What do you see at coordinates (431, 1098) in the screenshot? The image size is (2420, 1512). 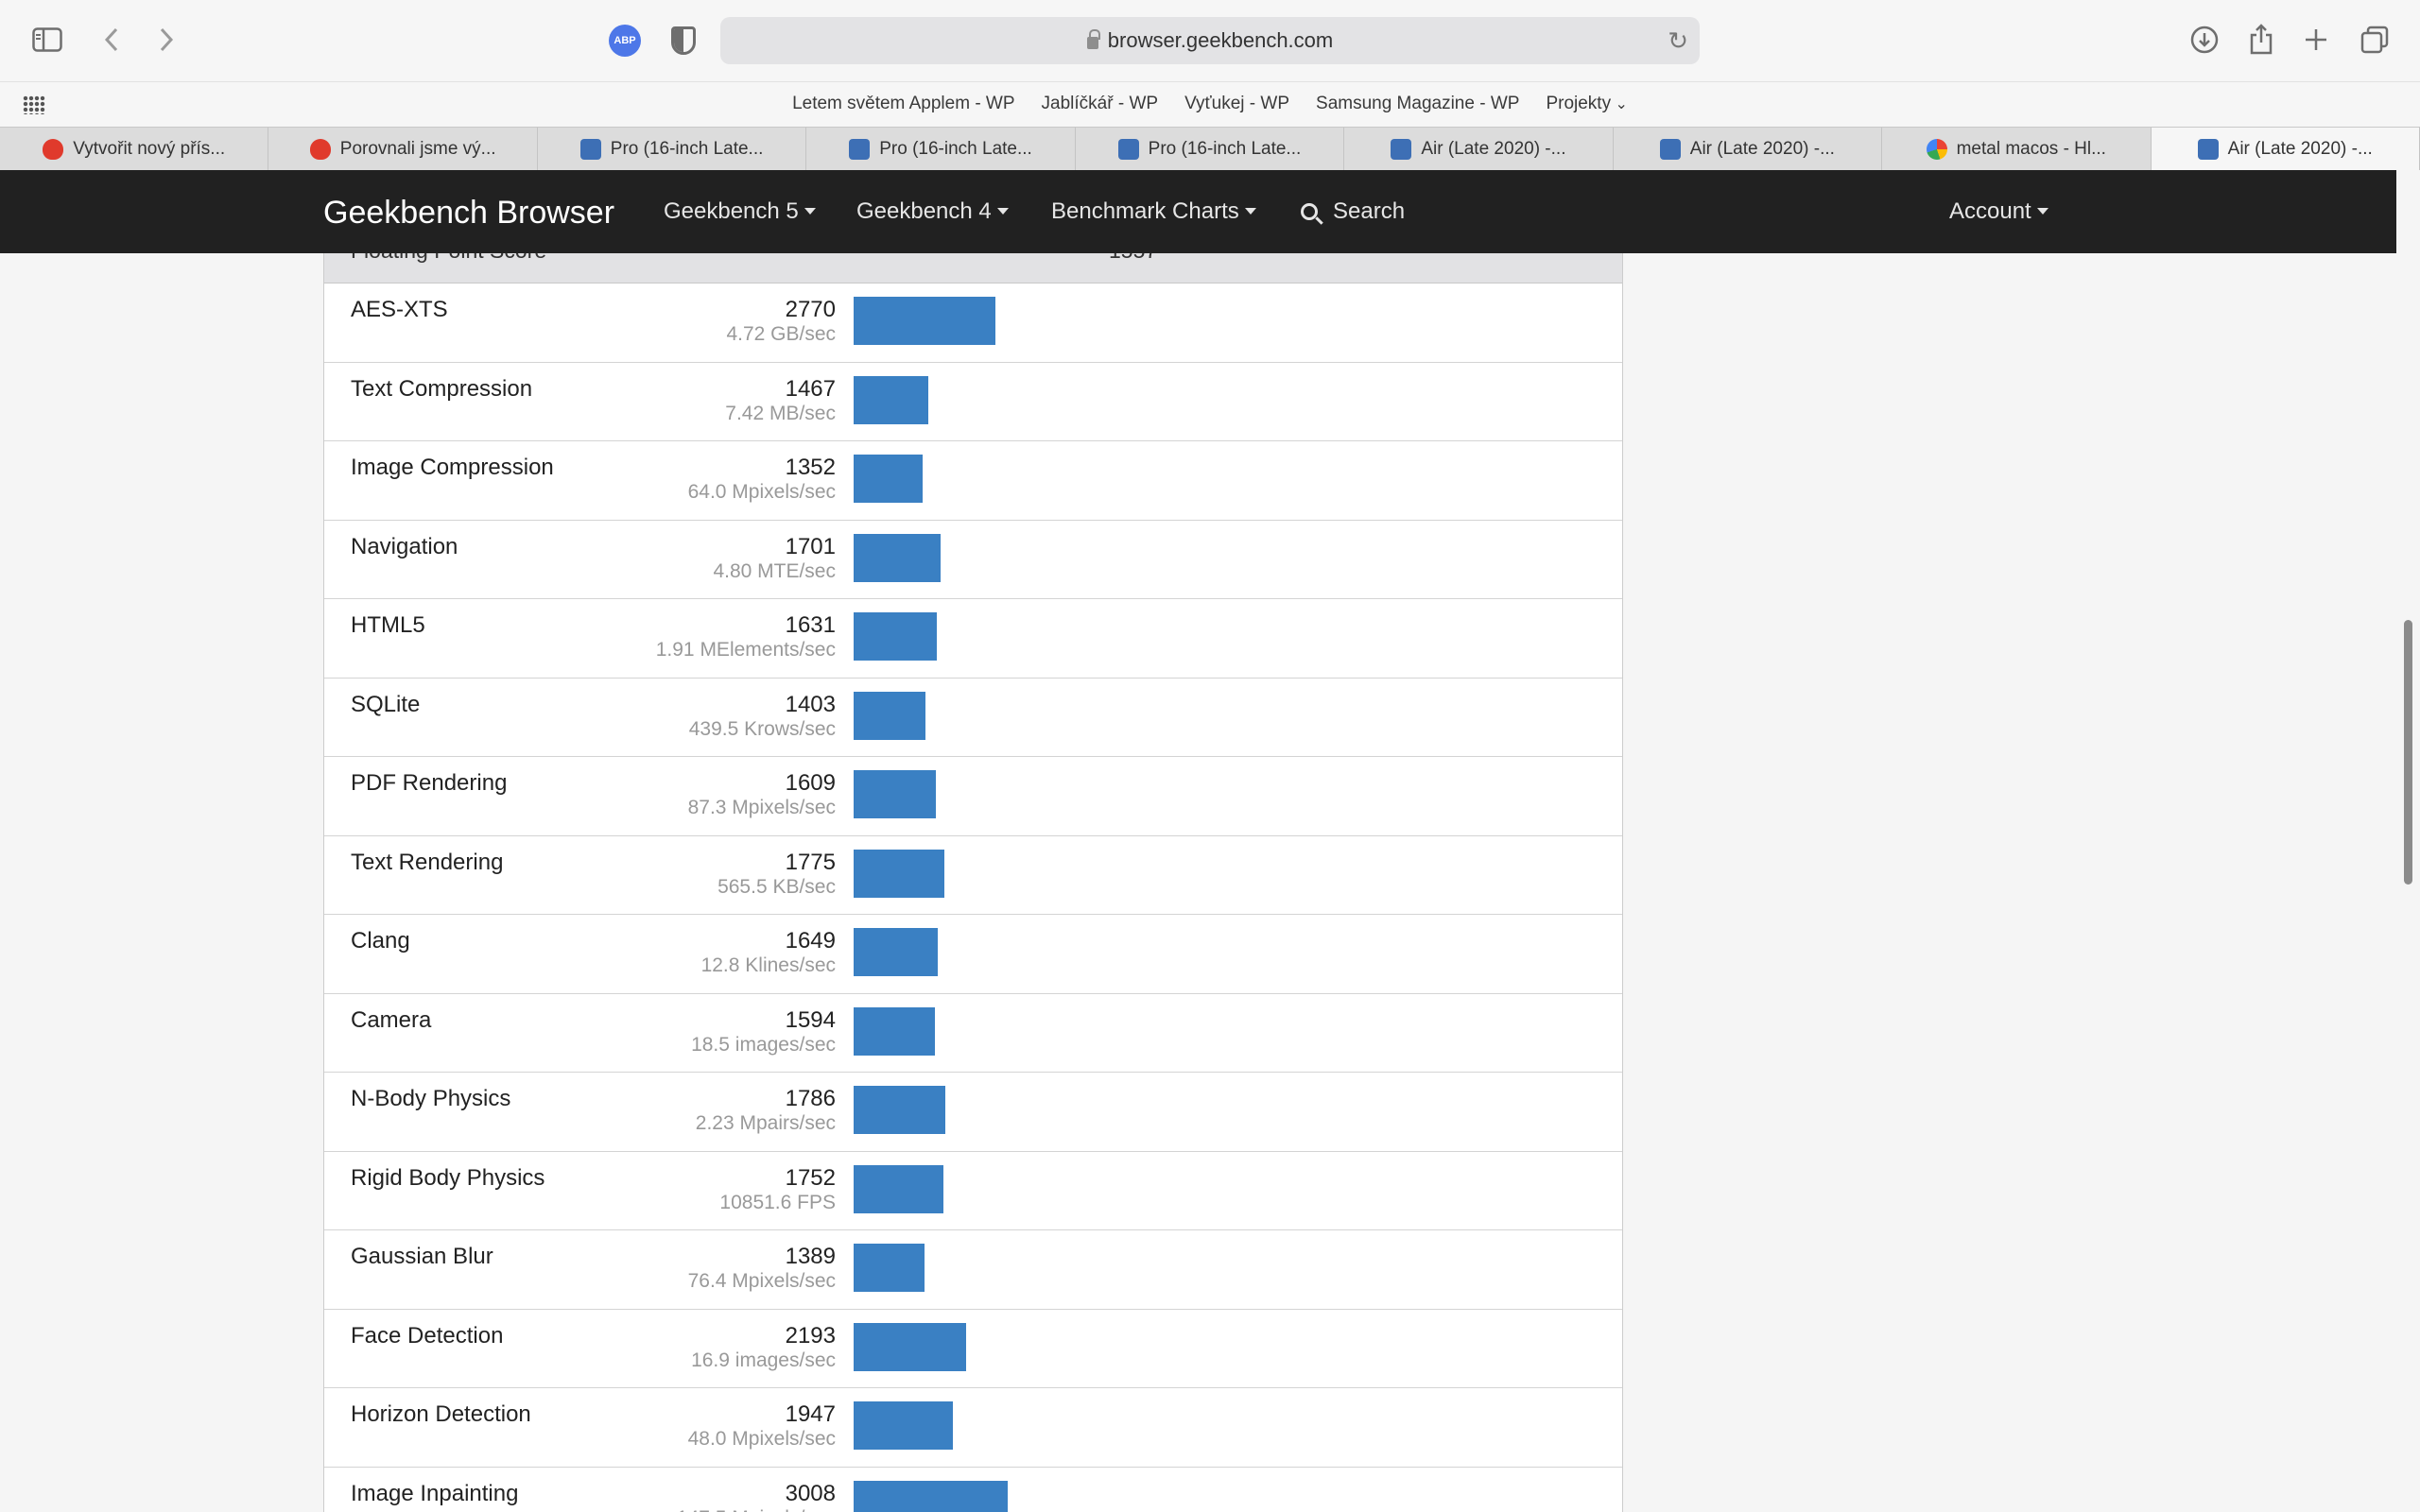 I see `benchmark-name: N-Body Physics` at bounding box center [431, 1098].